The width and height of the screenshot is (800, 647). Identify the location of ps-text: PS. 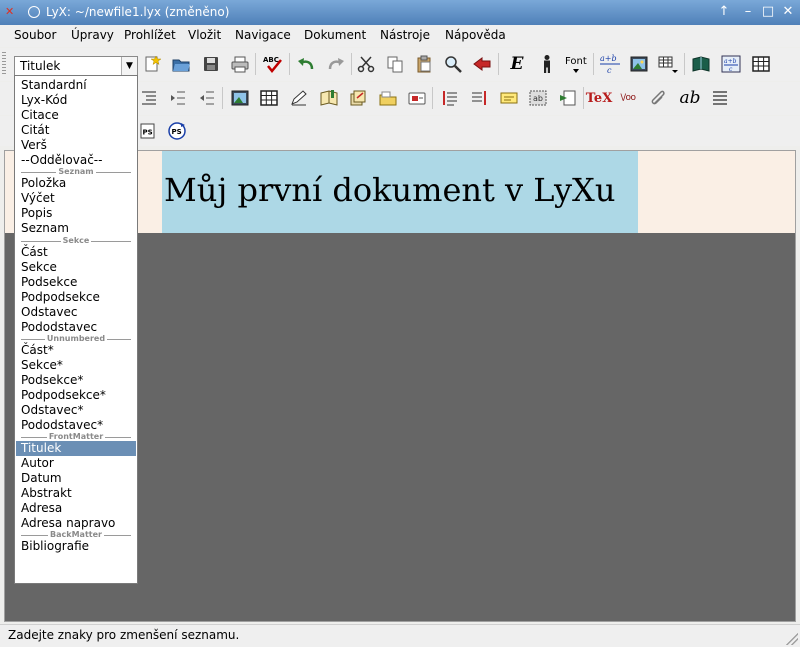
(148, 133).